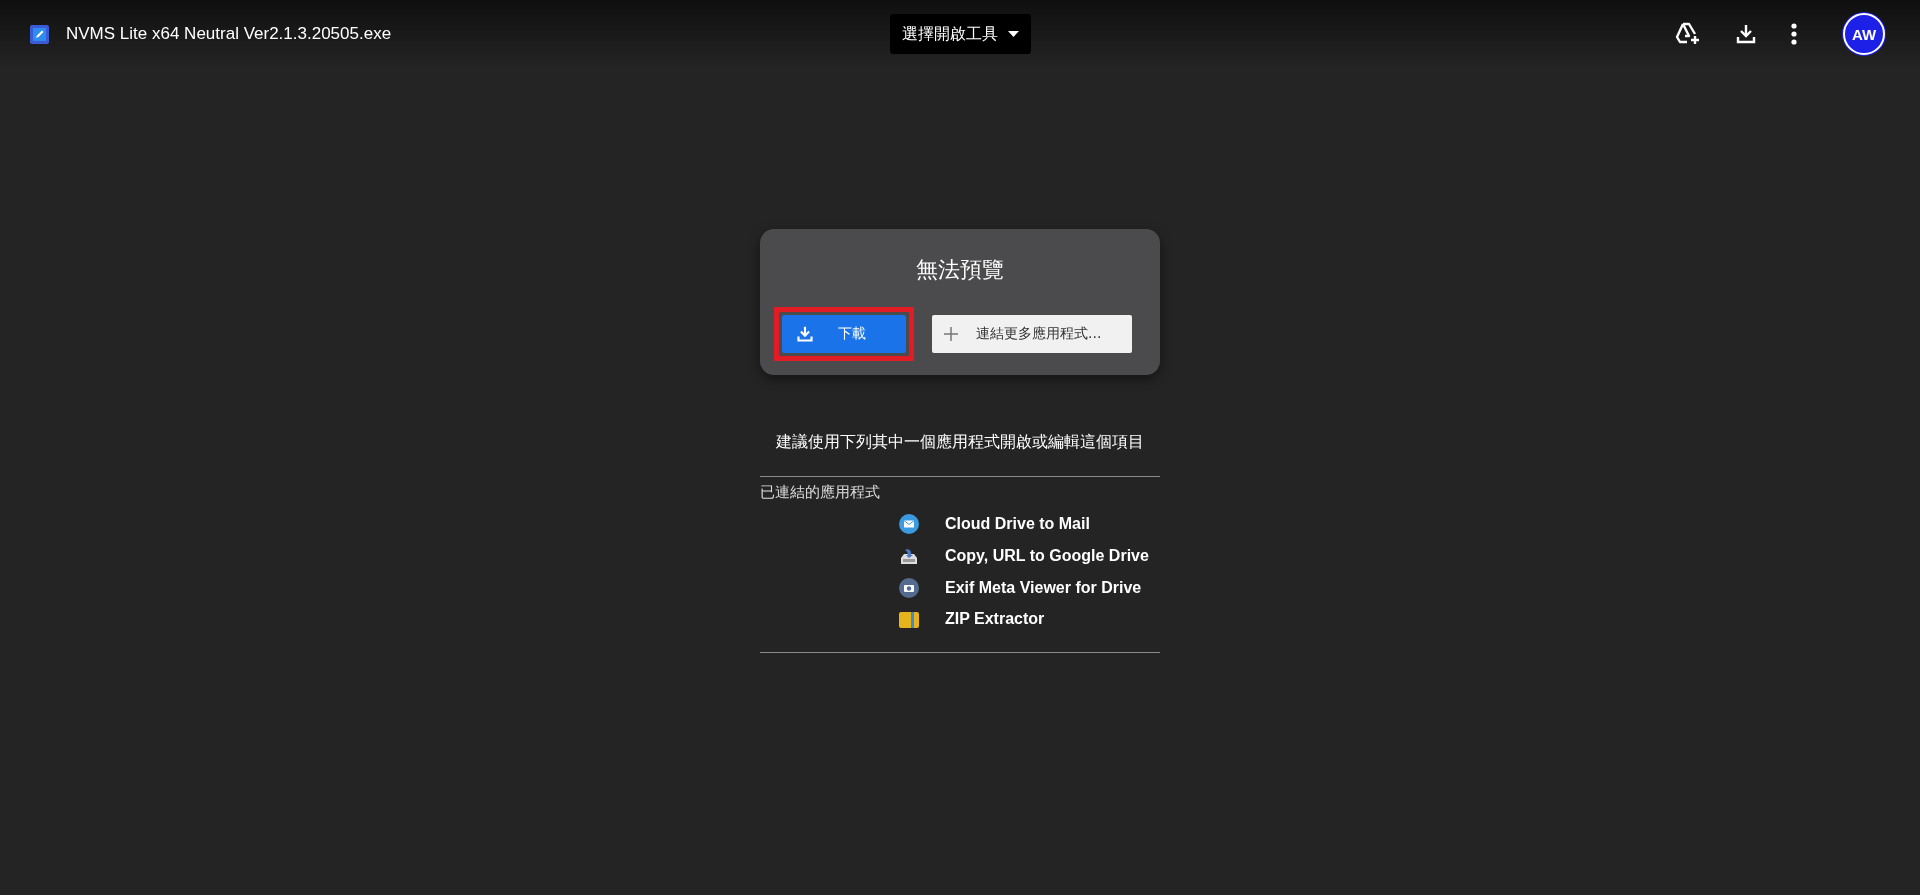 The height and width of the screenshot is (895, 1920). I want to click on app-link: Cloud Drive to Mail, so click(1017, 524).